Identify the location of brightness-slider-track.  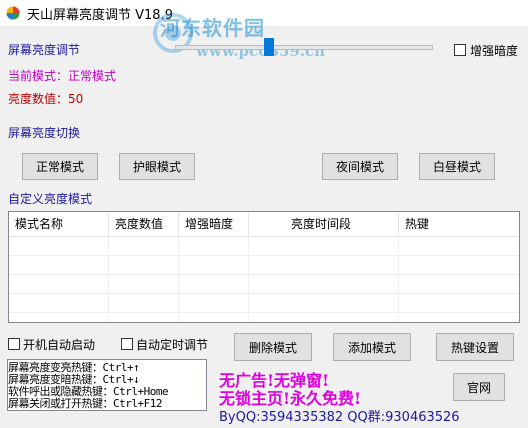
(304, 47).